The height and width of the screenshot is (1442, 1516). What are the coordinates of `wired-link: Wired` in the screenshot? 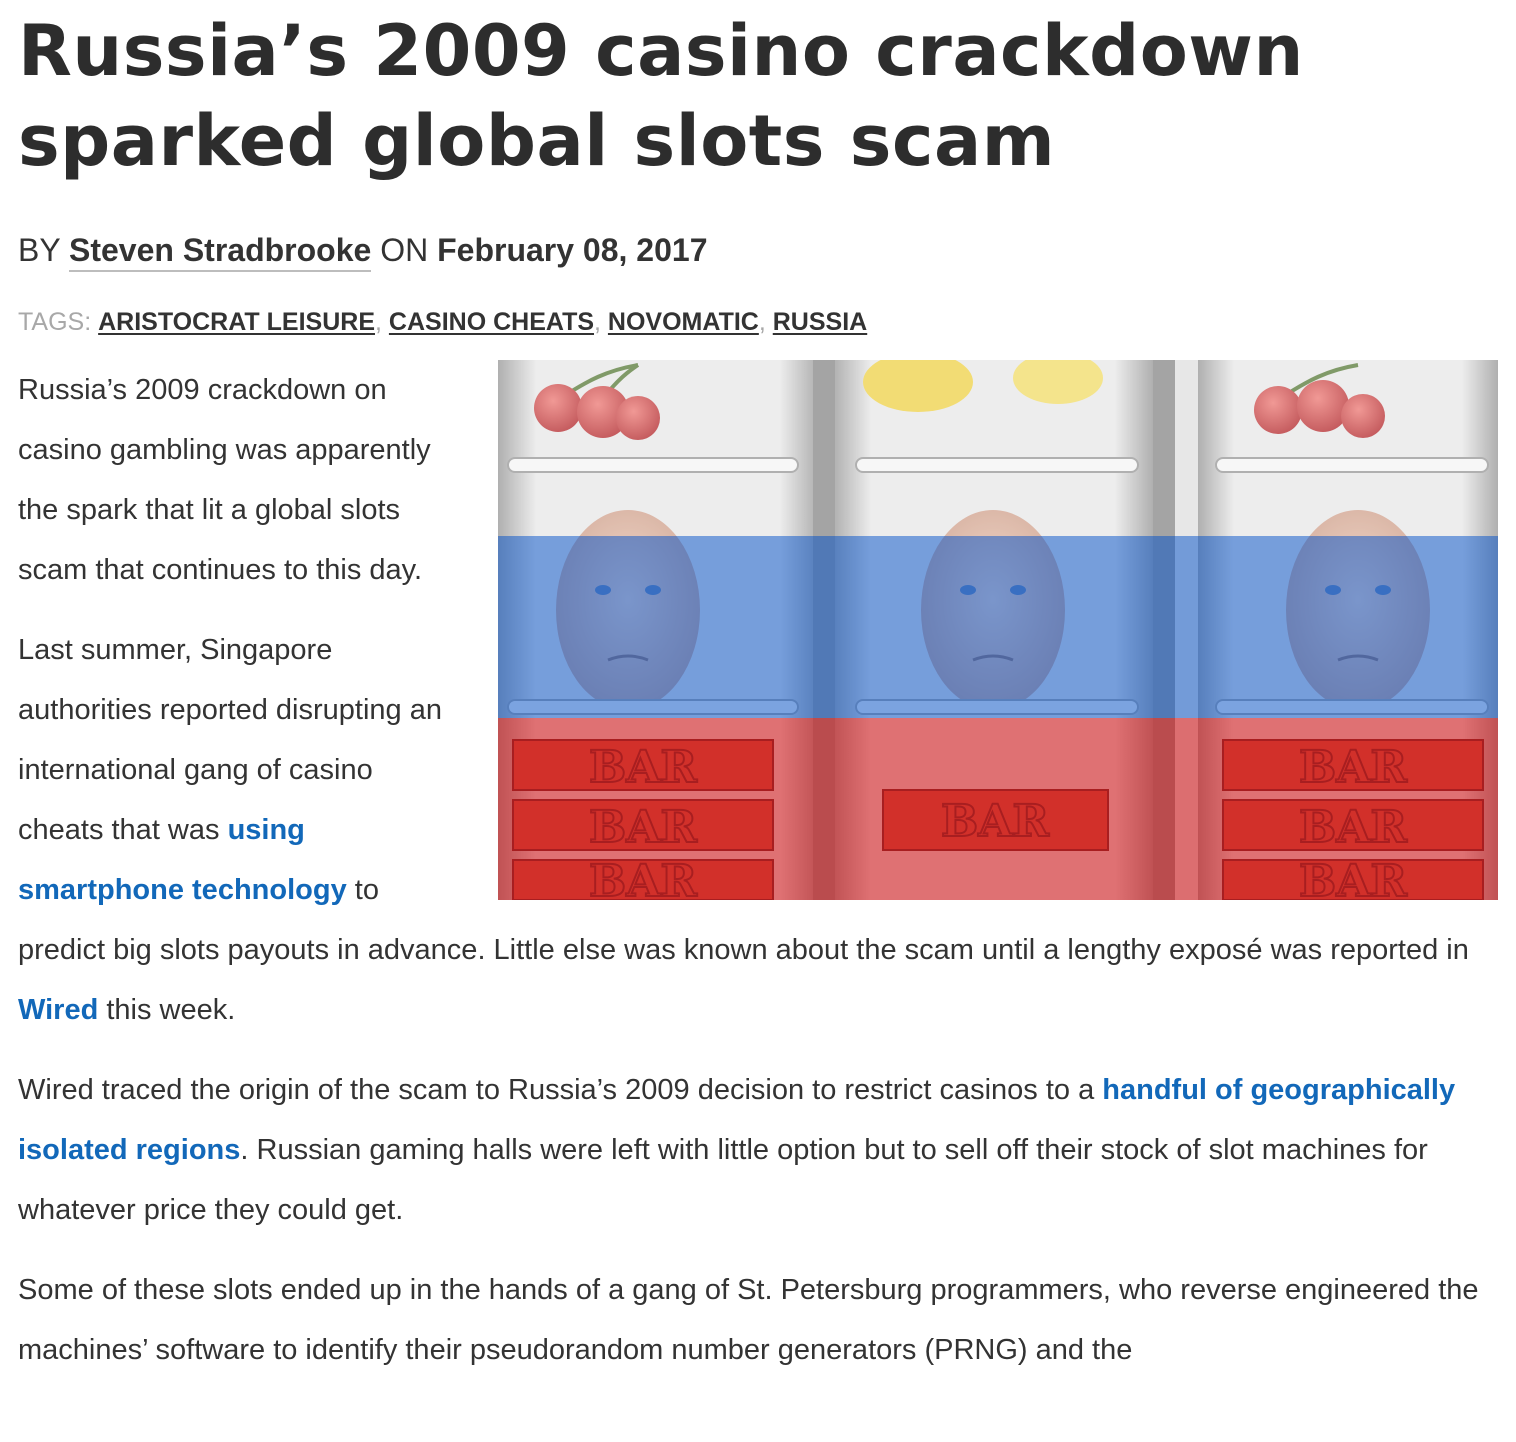 It's located at (58, 1010).